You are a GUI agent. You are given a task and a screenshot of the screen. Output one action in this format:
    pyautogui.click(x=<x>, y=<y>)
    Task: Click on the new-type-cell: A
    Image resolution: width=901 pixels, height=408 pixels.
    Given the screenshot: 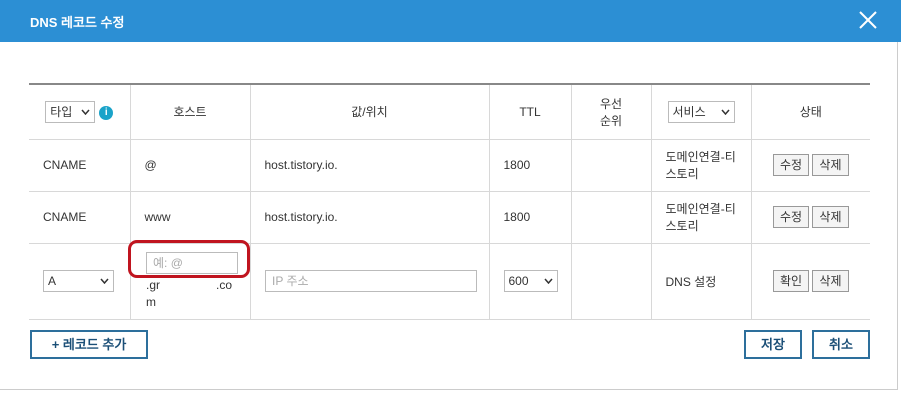 What is the action you would take?
    pyautogui.click(x=80, y=281)
    